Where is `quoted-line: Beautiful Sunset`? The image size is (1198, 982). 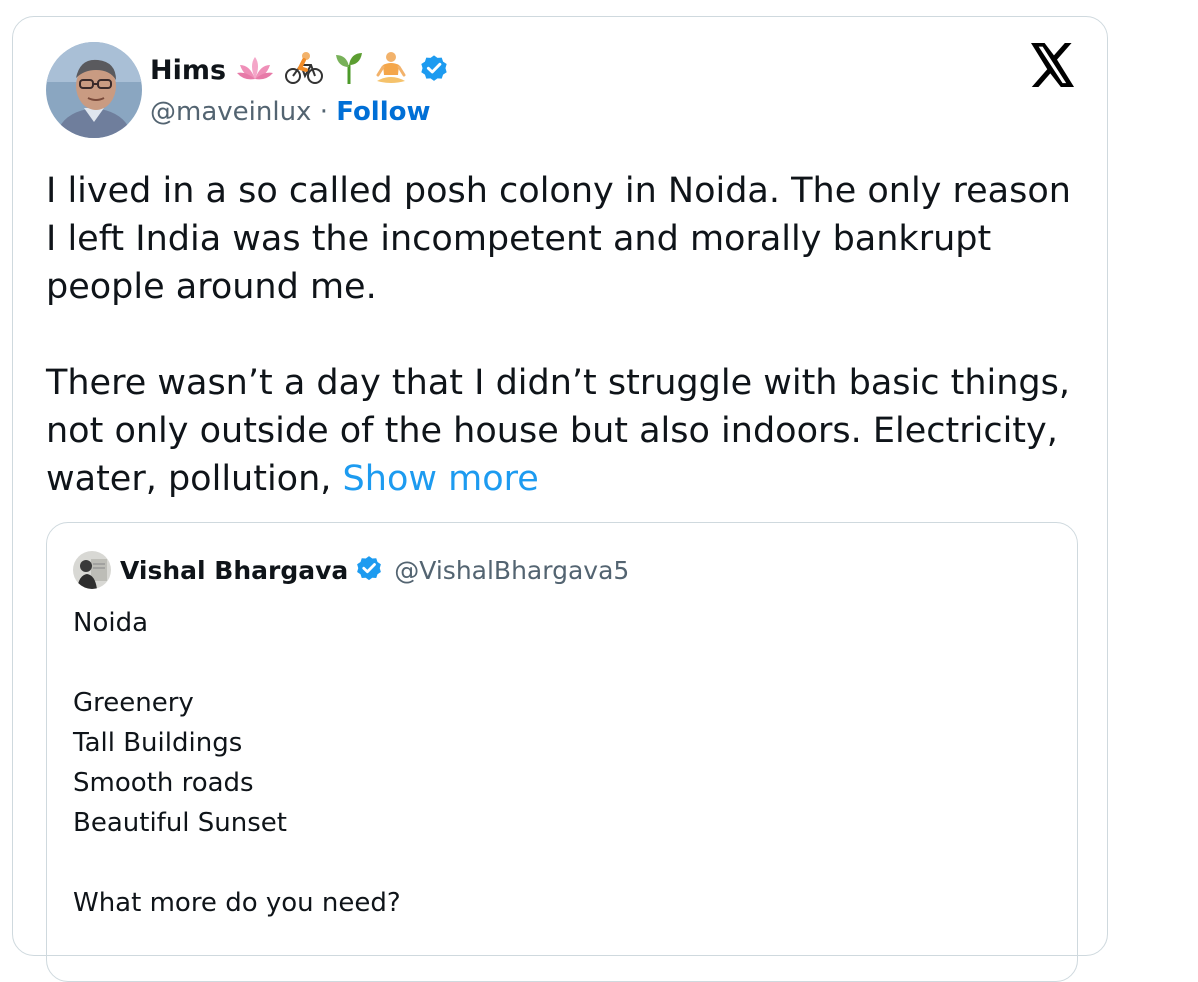
quoted-line: Beautiful Sunset is located at coordinates (180, 823).